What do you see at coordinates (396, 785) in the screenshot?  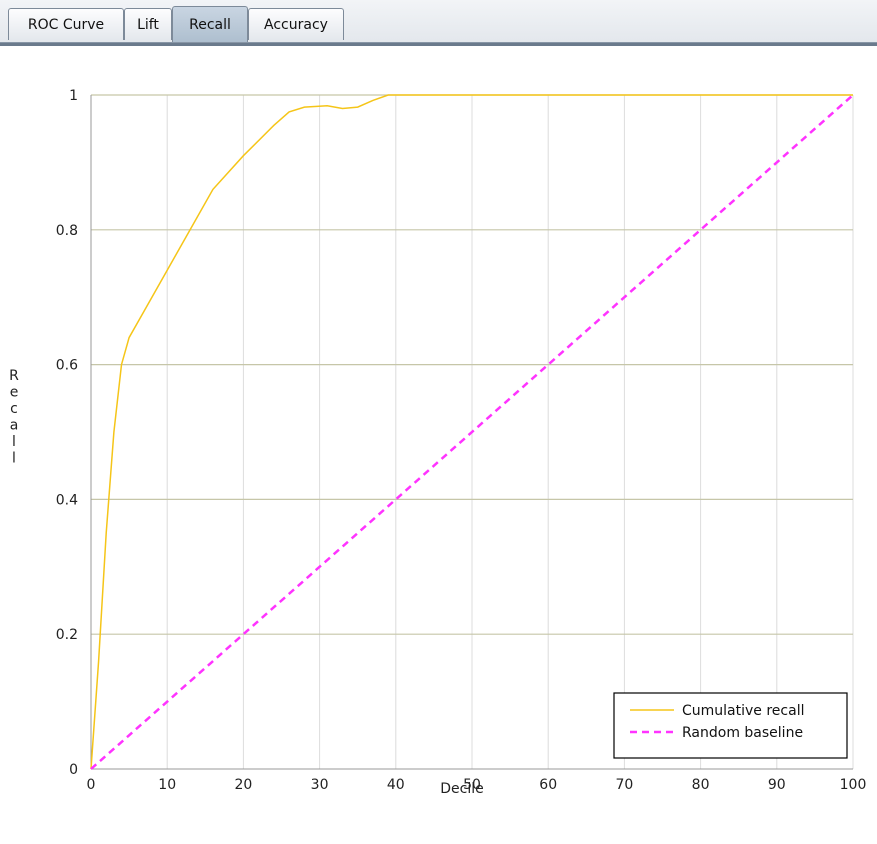 I see `x-tick-label: 40` at bounding box center [396, 785].